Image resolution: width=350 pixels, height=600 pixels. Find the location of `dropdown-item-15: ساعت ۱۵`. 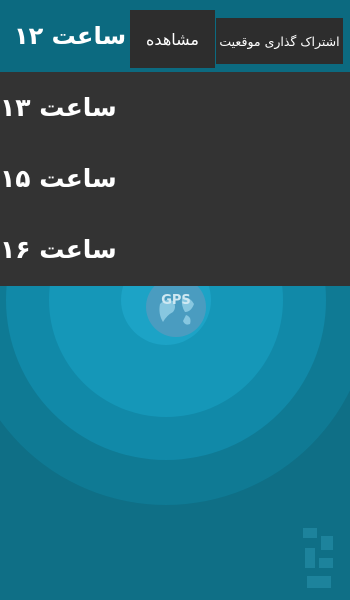

dropdown-item-15: ساعت ۱۵ is located at coordinates (175, 178).